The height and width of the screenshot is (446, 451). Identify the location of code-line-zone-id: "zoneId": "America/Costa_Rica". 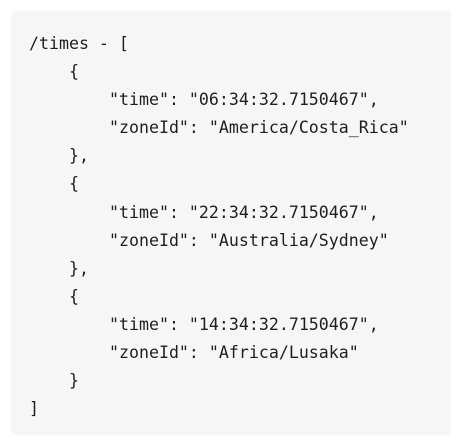
(259, 128).